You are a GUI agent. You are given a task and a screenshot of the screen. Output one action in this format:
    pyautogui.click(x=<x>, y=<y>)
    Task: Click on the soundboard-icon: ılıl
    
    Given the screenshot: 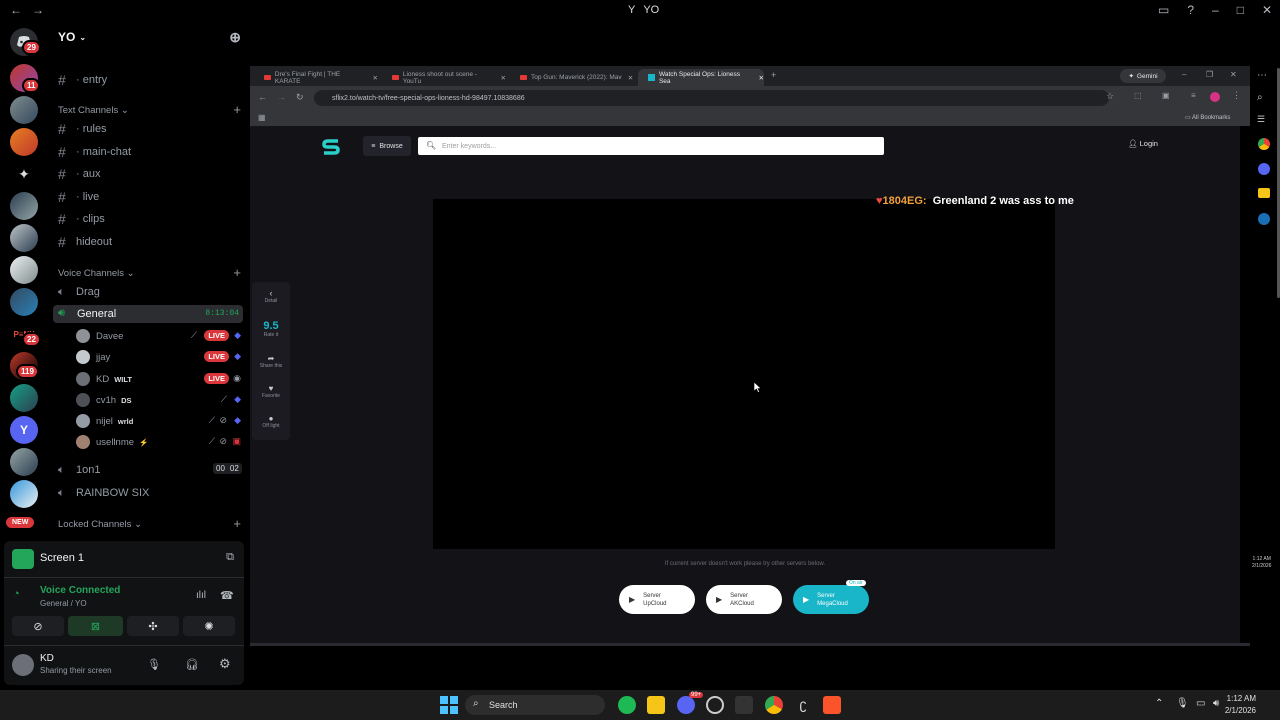 What is the action you would take?
    pyautogui.click(x=201, y=595)
    